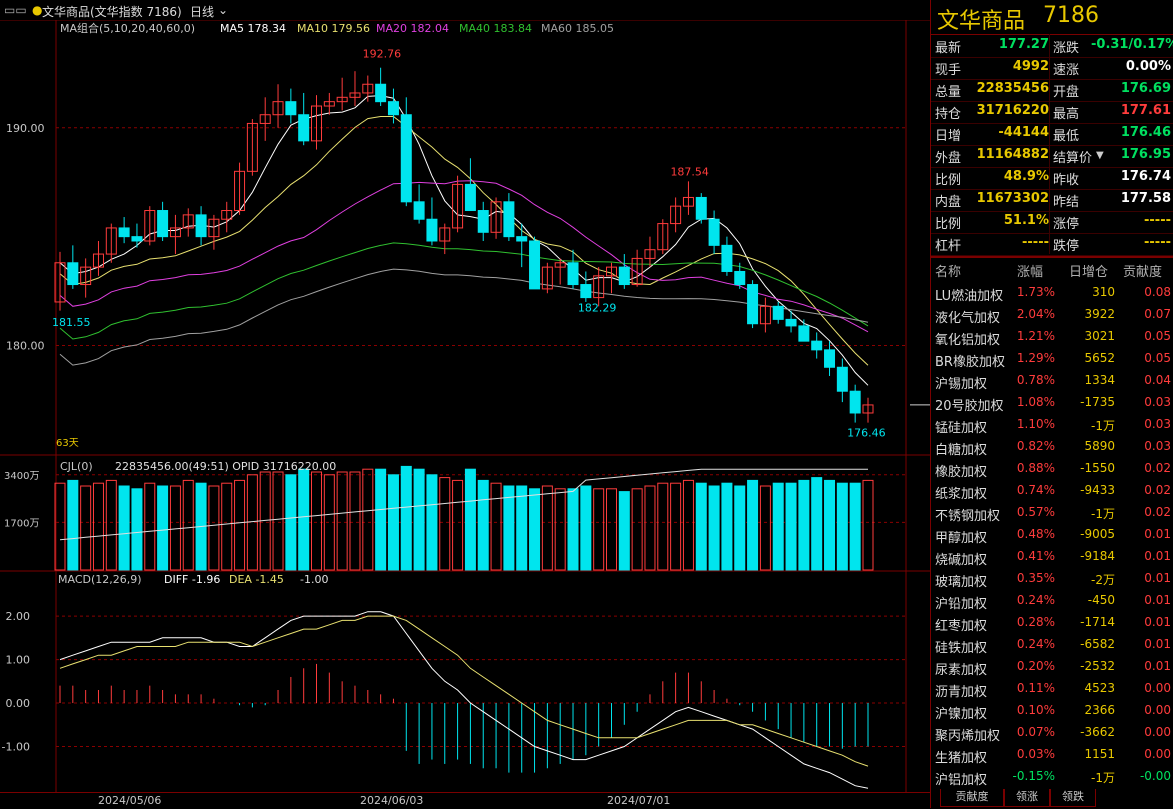  I want to click on position-change: 3922, so click(1099, 314).